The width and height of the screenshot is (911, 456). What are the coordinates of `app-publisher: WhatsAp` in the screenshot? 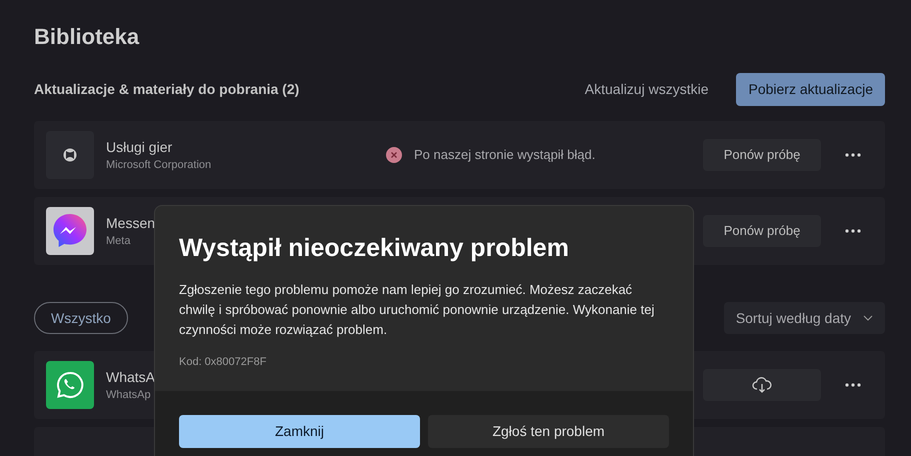 It's located at (129, 395).